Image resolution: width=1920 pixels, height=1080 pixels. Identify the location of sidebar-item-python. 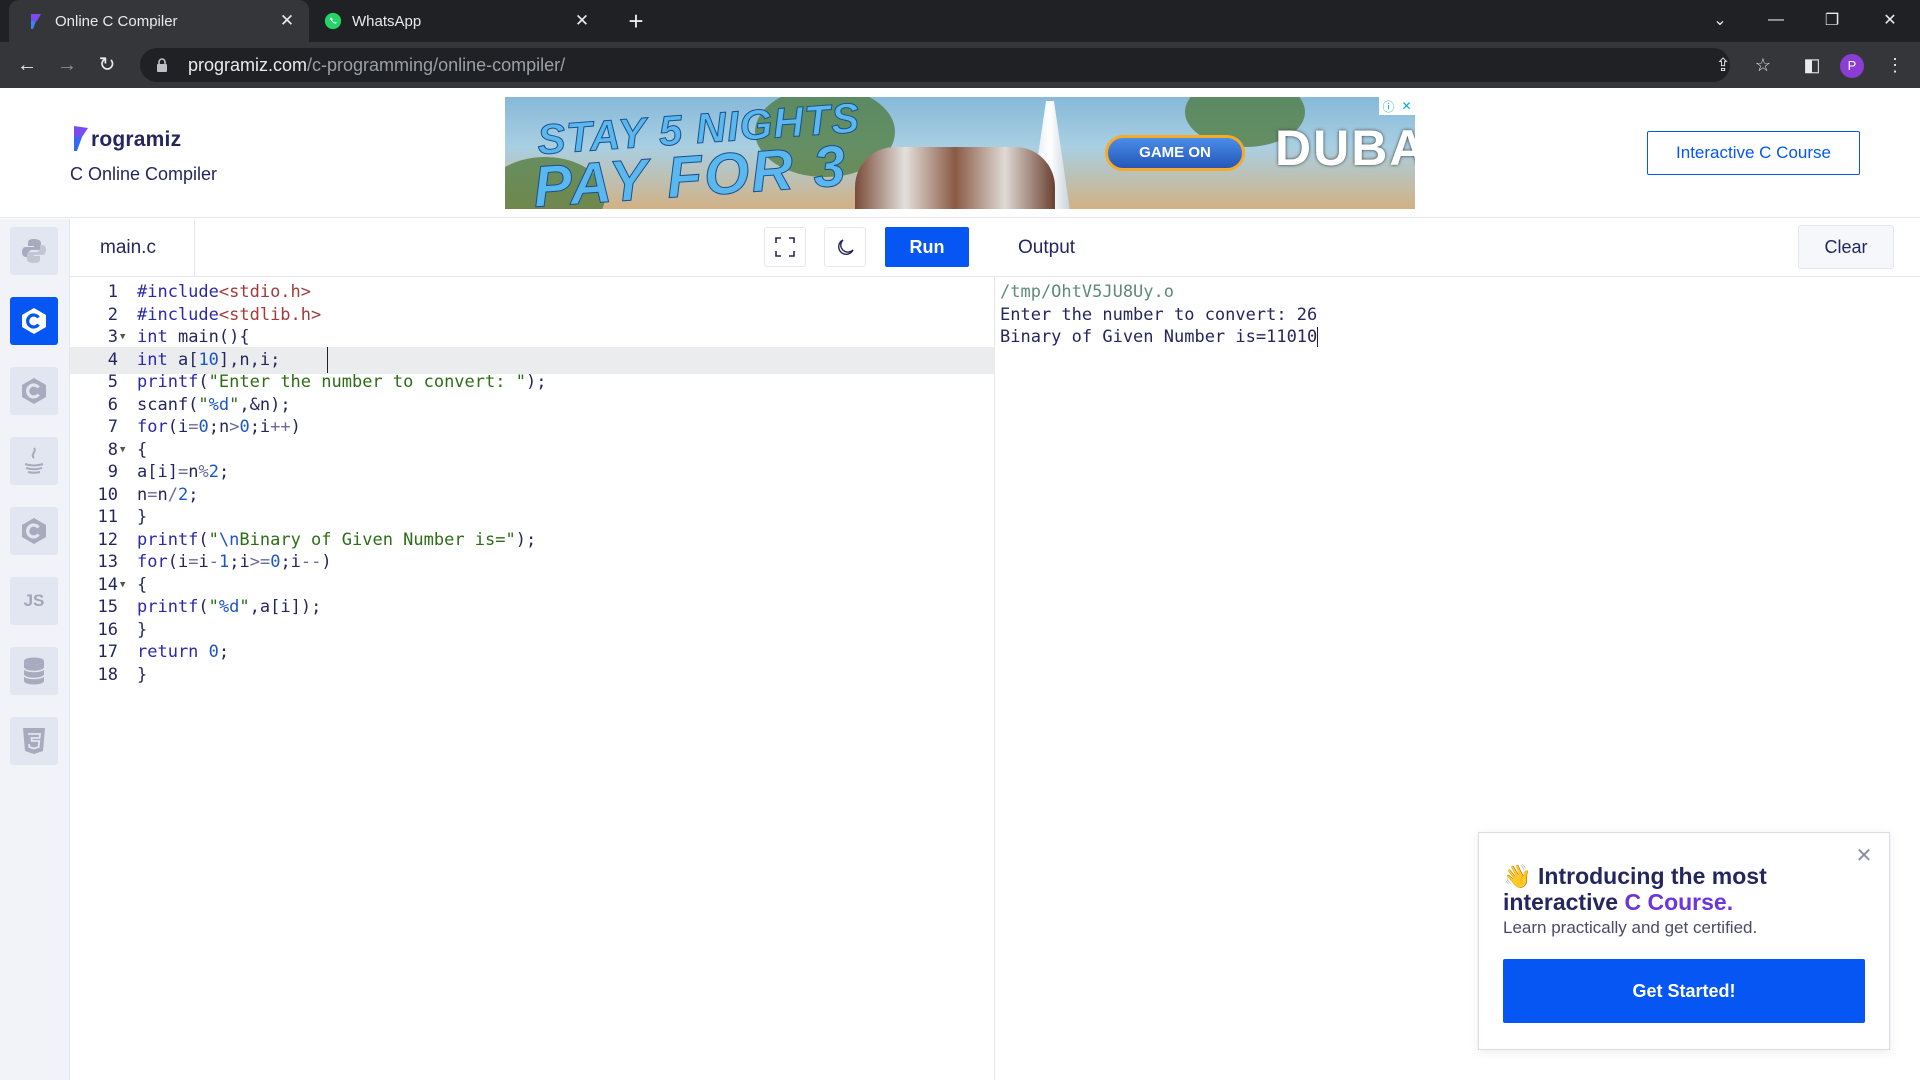
(34, 251).